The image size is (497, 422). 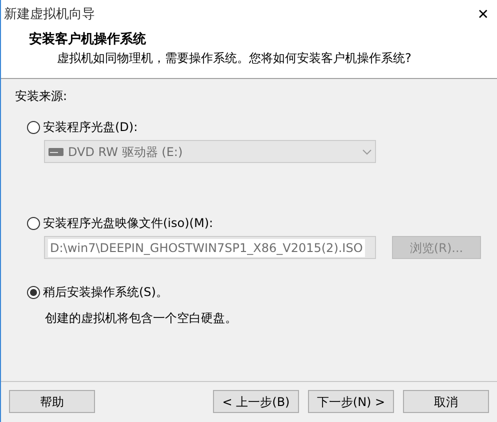 What do you see at coordinates (446, 401) in the screenshot?
I see `dialog-button: 取消` at bounding box center [446, 401].